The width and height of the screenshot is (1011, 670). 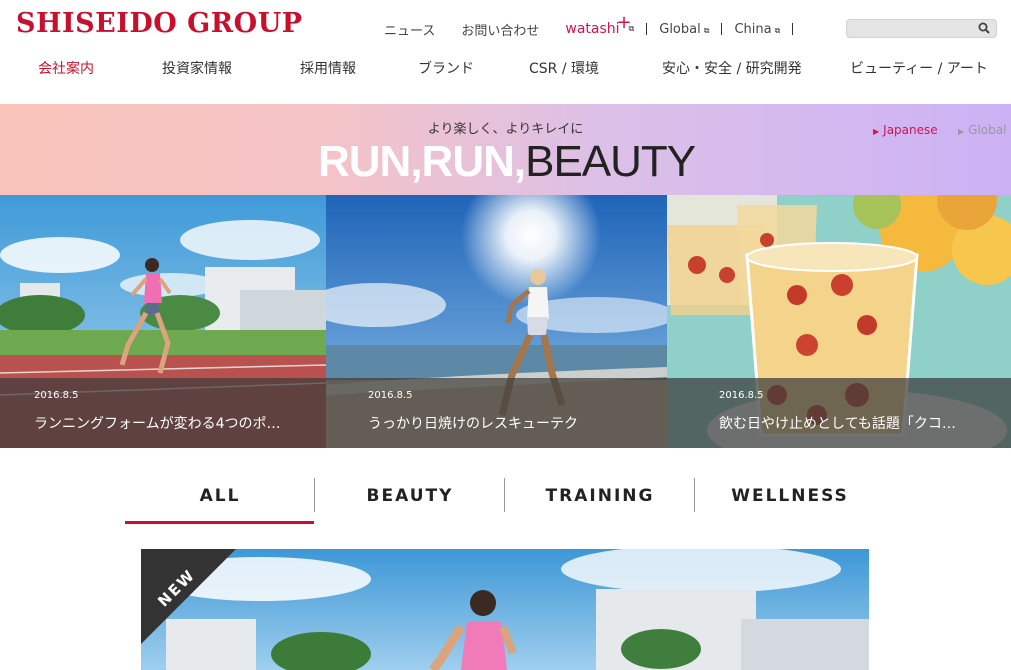 I want to click on article-tile-goji-drink, so click(x=839, y=321).